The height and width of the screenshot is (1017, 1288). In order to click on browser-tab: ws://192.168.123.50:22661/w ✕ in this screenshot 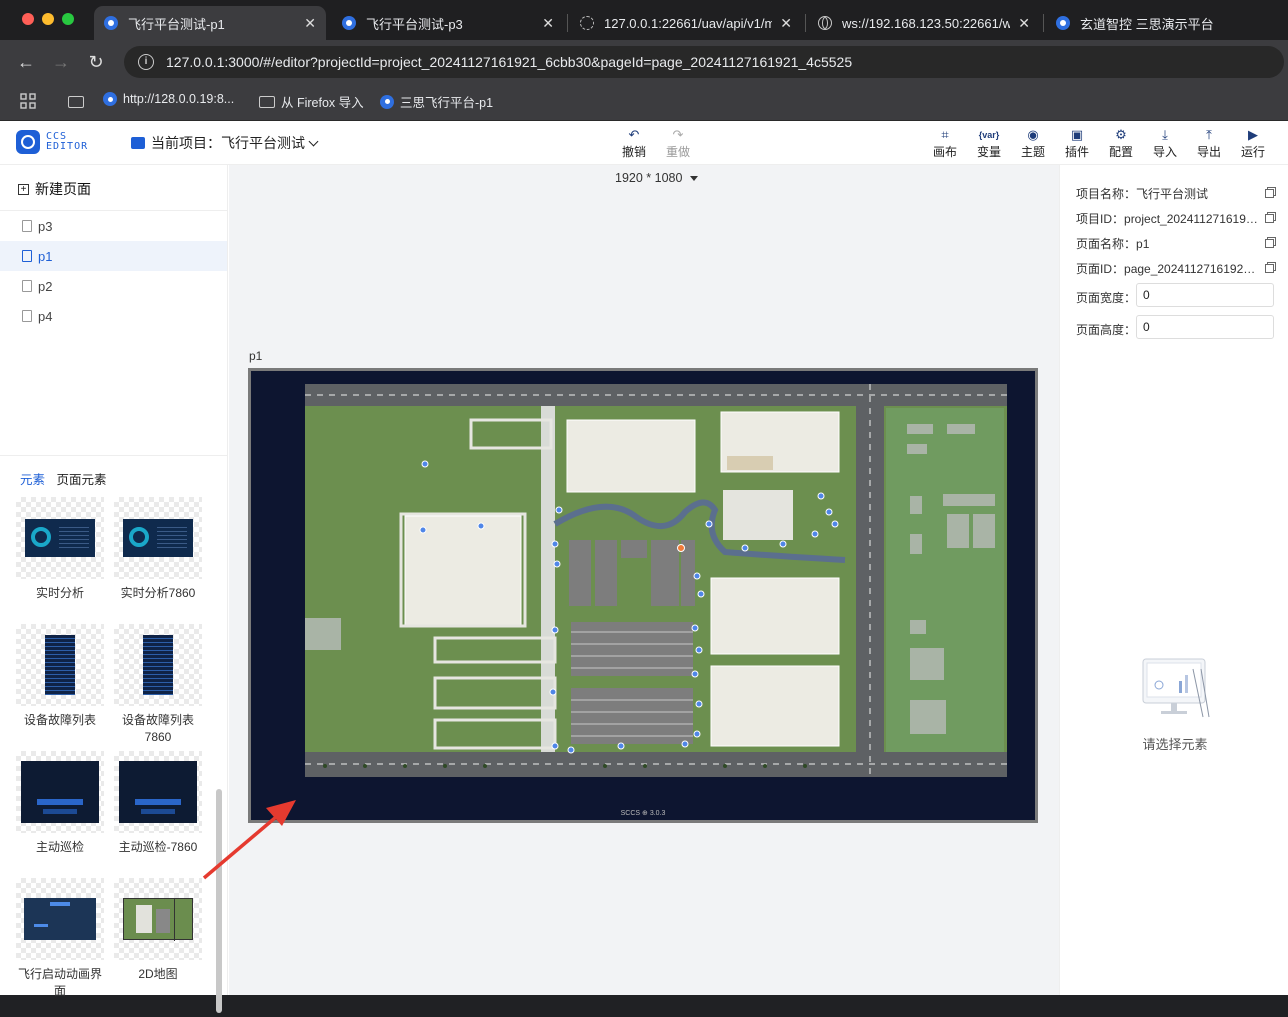, I will do `click(924, 23)`.